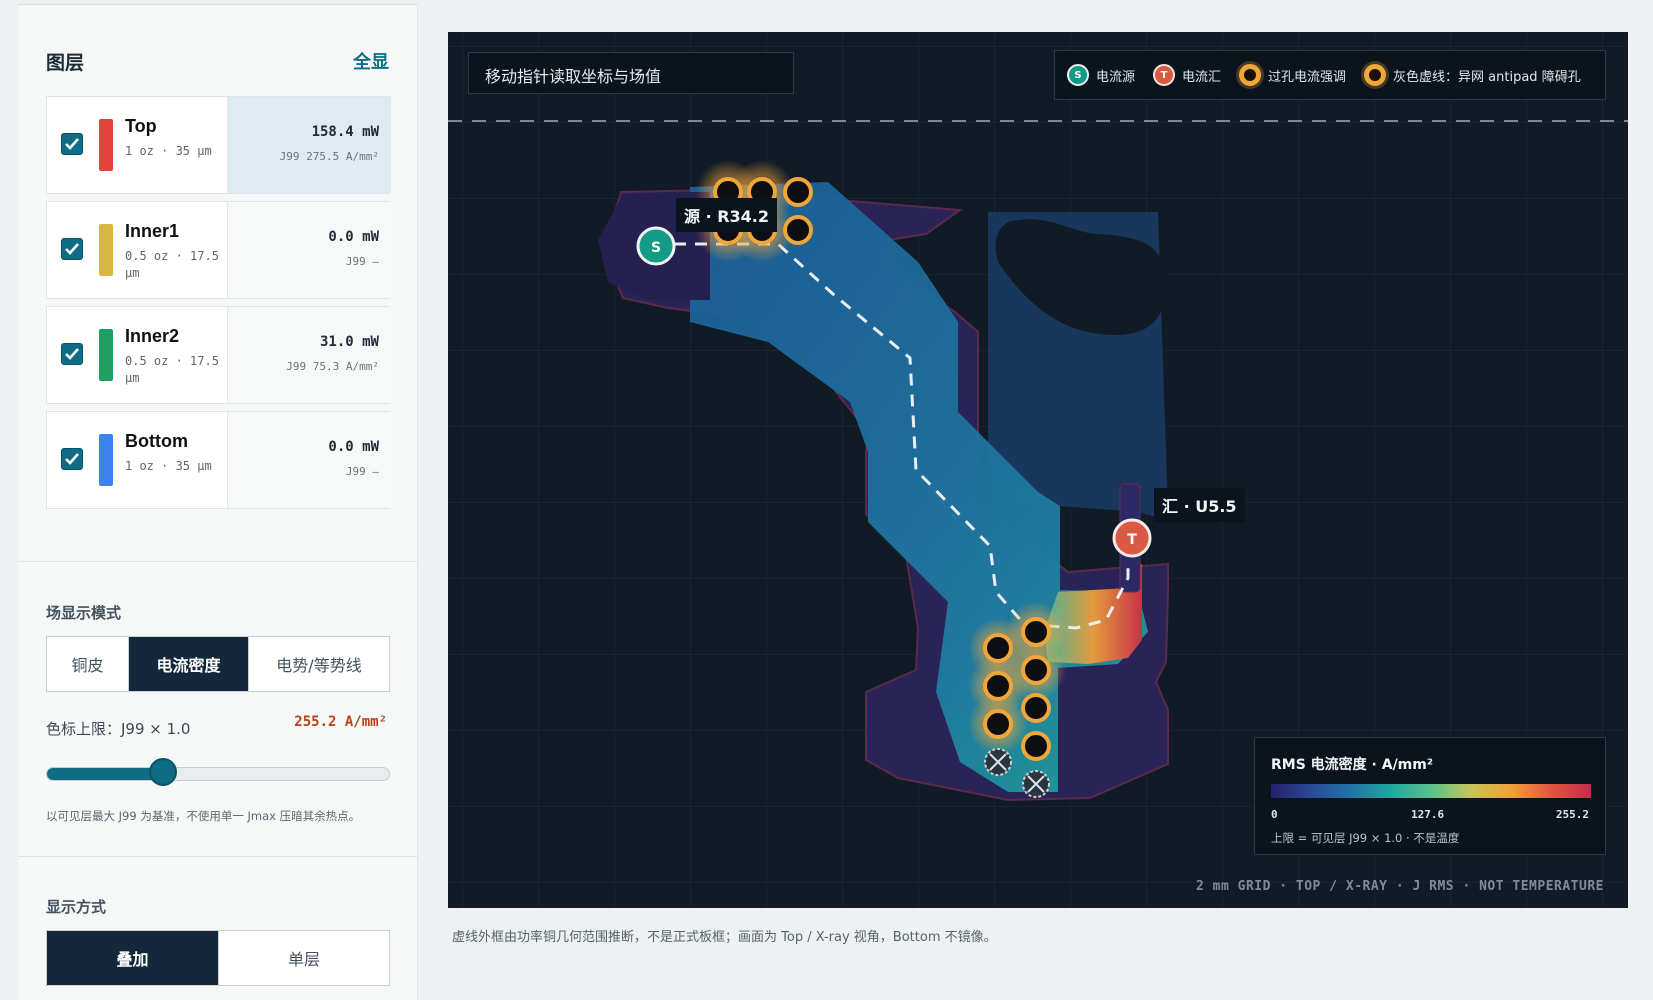  I want to click on display-mode-overlay: 叠加, so click(133, 958).